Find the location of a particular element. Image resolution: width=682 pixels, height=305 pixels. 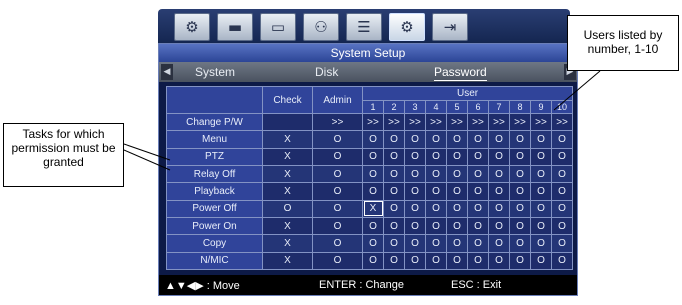

admin-cell: >> is located at coordinates (337, 122).